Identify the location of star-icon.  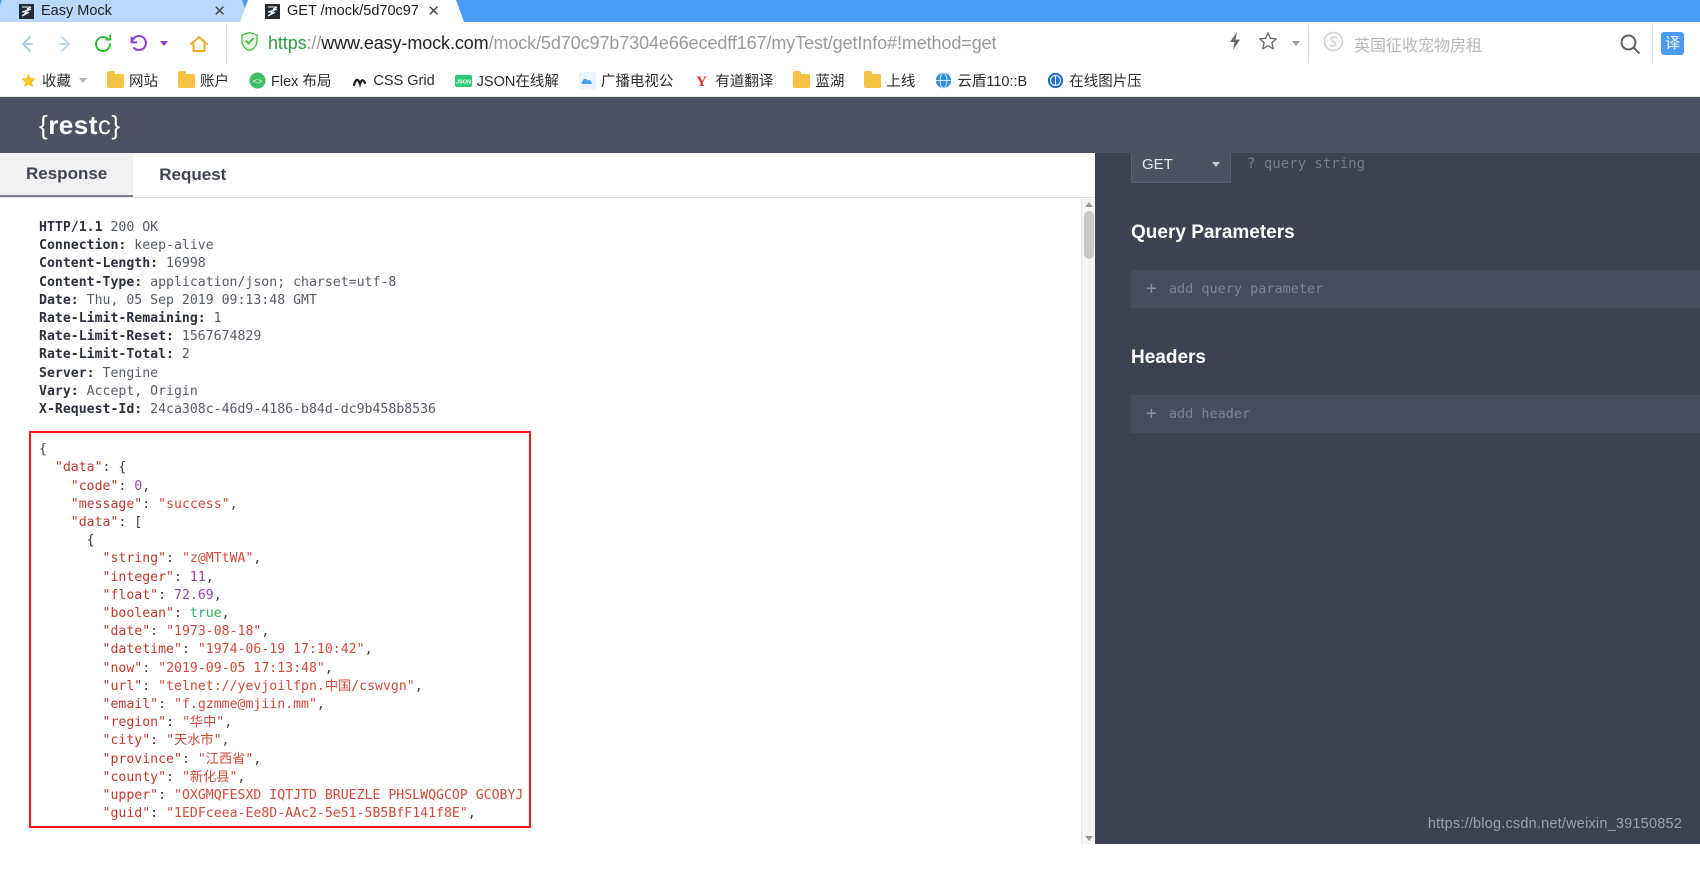
(1268, 43).